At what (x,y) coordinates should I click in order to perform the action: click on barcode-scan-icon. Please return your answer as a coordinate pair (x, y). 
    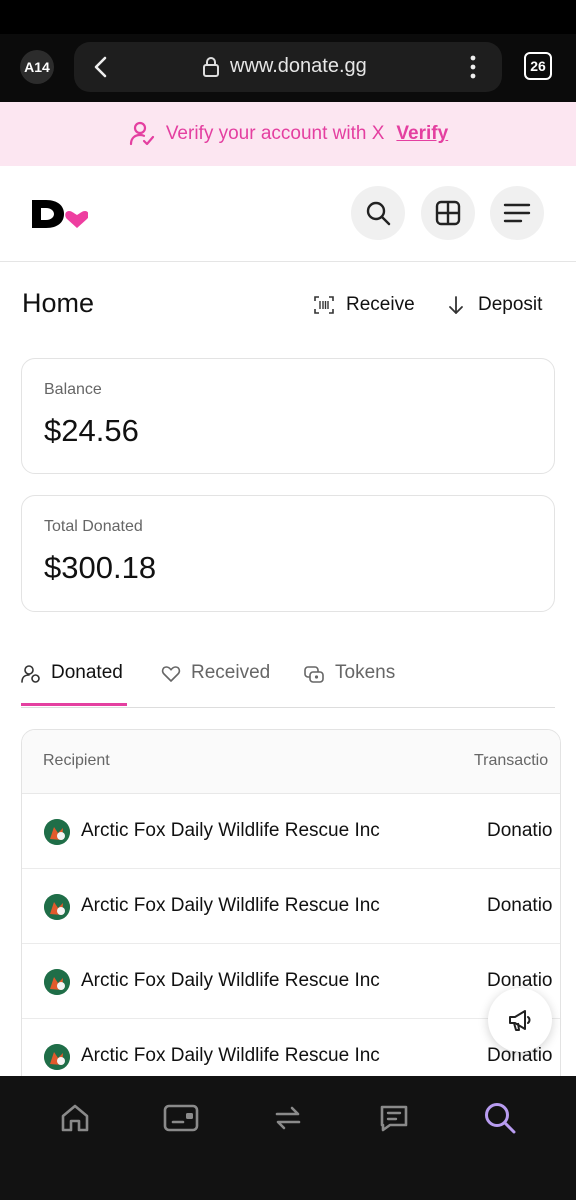
    Looking at the image, I should click on (324, 305).